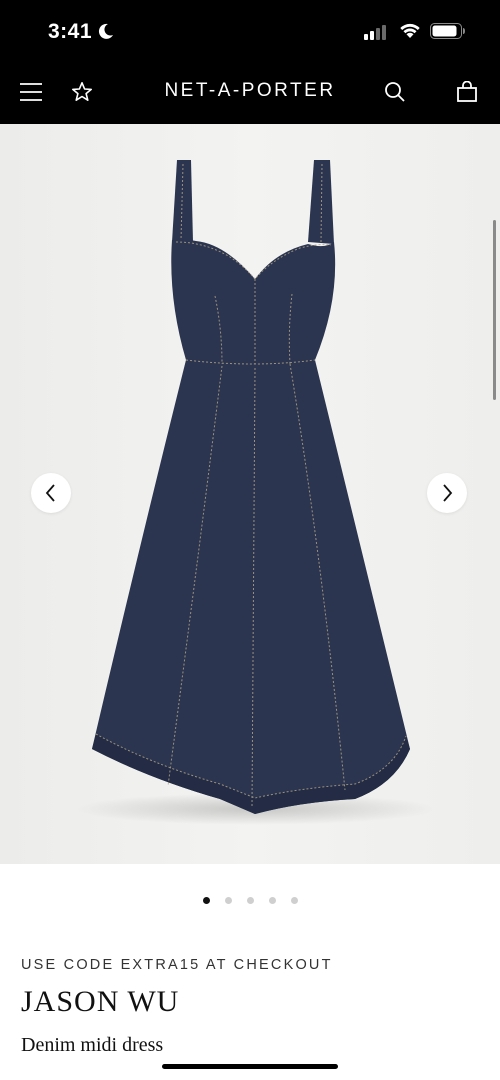  Describe the element at coordinates (375, 32) in the screenshot. I see `cellular-signal-icon` at that location.